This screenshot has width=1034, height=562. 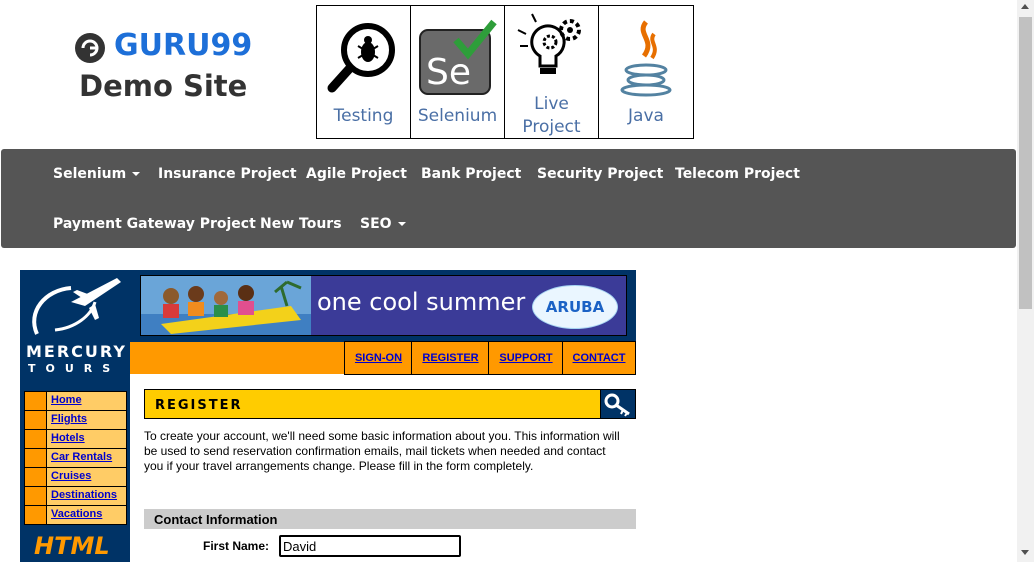 I want to click on page-scrollbar, so click(x=1025, y=281).